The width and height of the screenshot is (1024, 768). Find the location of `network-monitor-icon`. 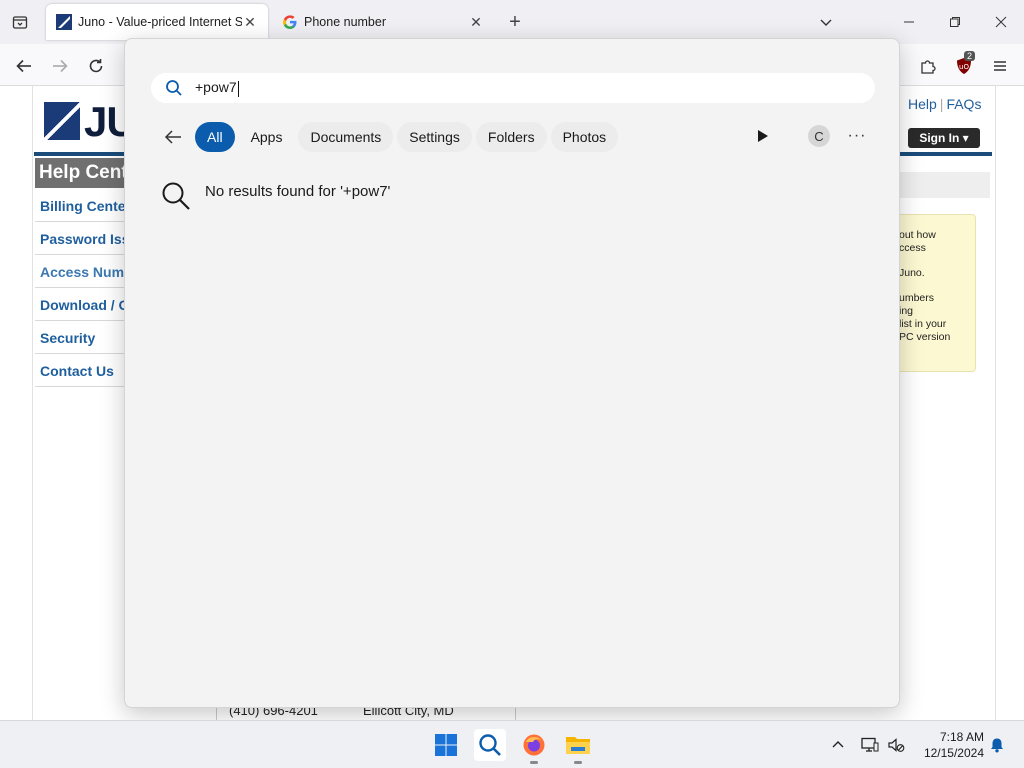

network-monitor-icon is located at coordinates (870, 745).